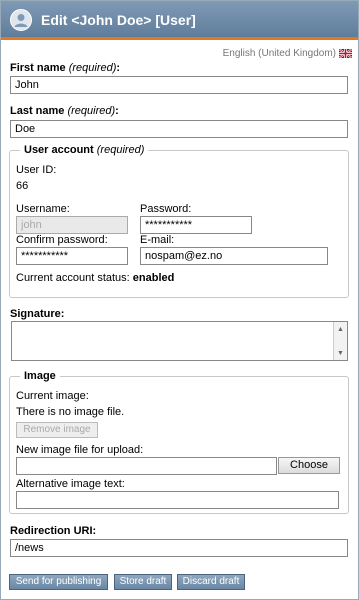 This screenshot has width=359, height=600. What do you see at coordinates (179, 129) in the screenshot?
I see `last-name-input` at bounding box center [179, 129].